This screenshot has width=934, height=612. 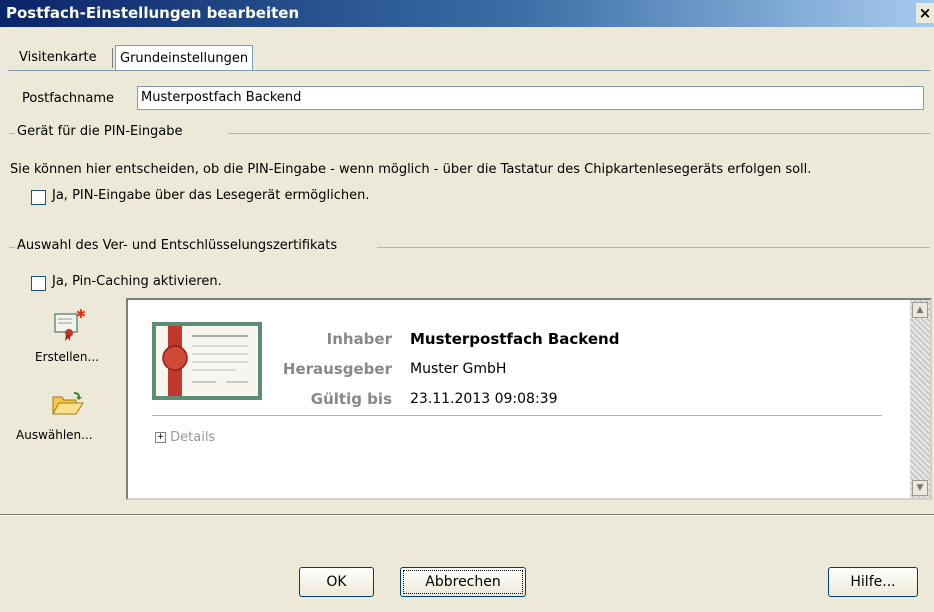 I want to click on certificate-image, so click(x=207, y=361).